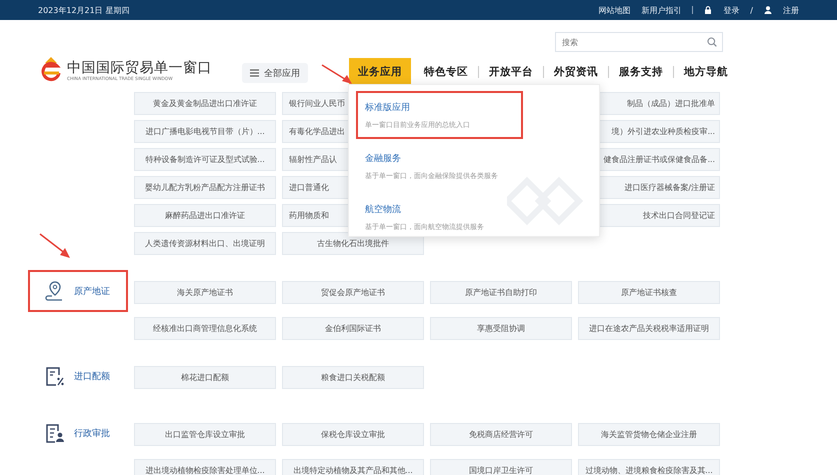 The width and height of the screenshot is (837, 475). Describe the element at coordinates (92, 434) in the screenshot. I see `category-title: 行政审批` at that location.